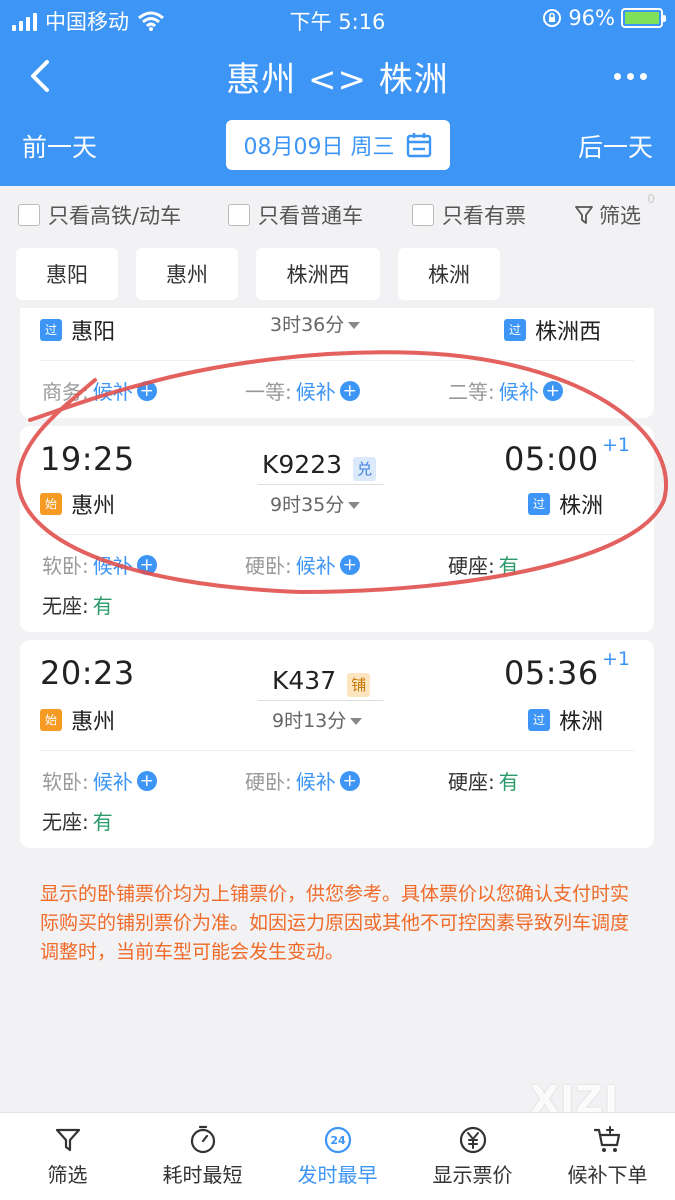 This screenshot has height=1200, width=675. I want to click on checkbox-label: 只看普通车, so click(310, 216).